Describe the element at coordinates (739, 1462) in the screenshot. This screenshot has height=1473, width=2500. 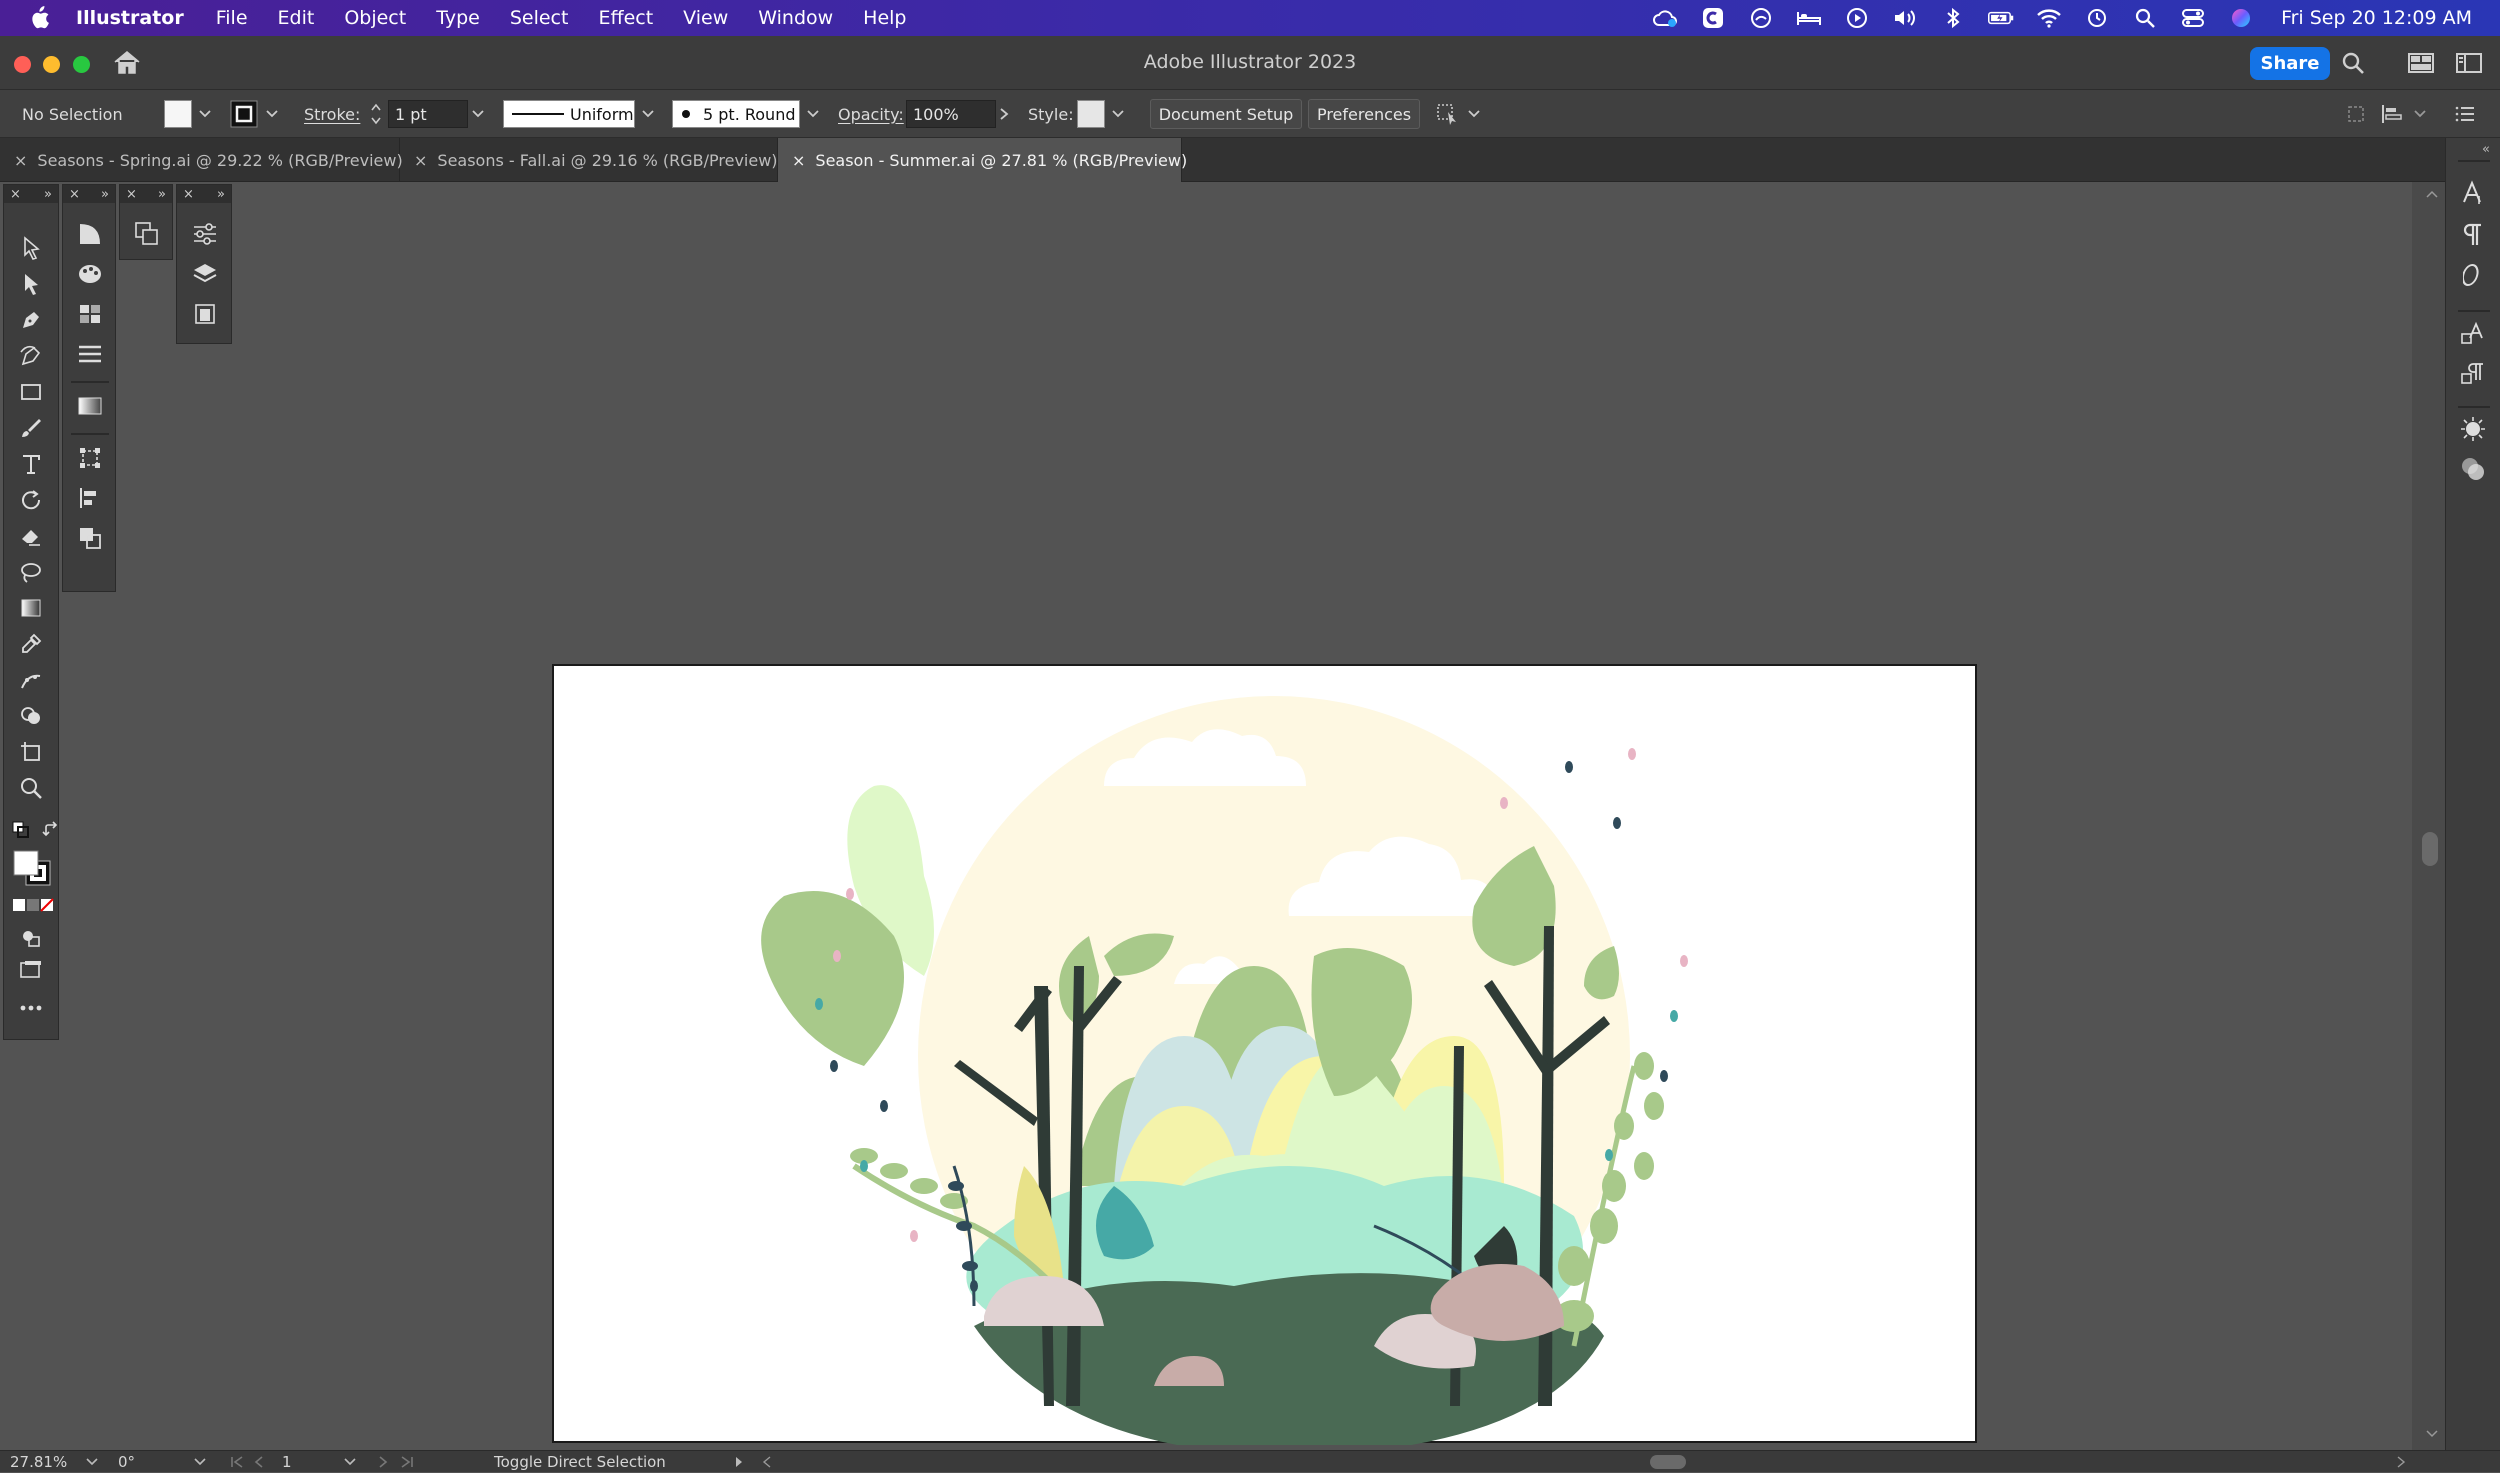
I see `status-menu-arrow` at that location.